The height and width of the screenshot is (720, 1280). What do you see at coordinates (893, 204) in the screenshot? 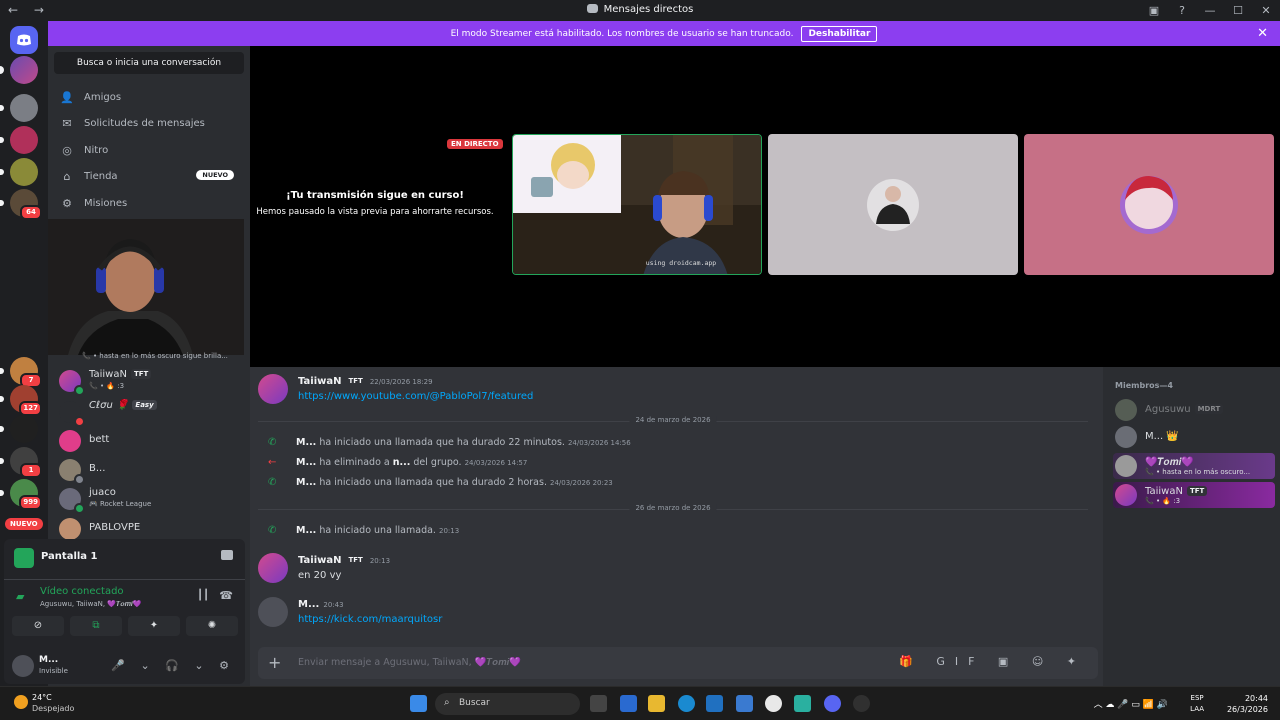
I see `video-tile-user` at bounding box center [893, 204].